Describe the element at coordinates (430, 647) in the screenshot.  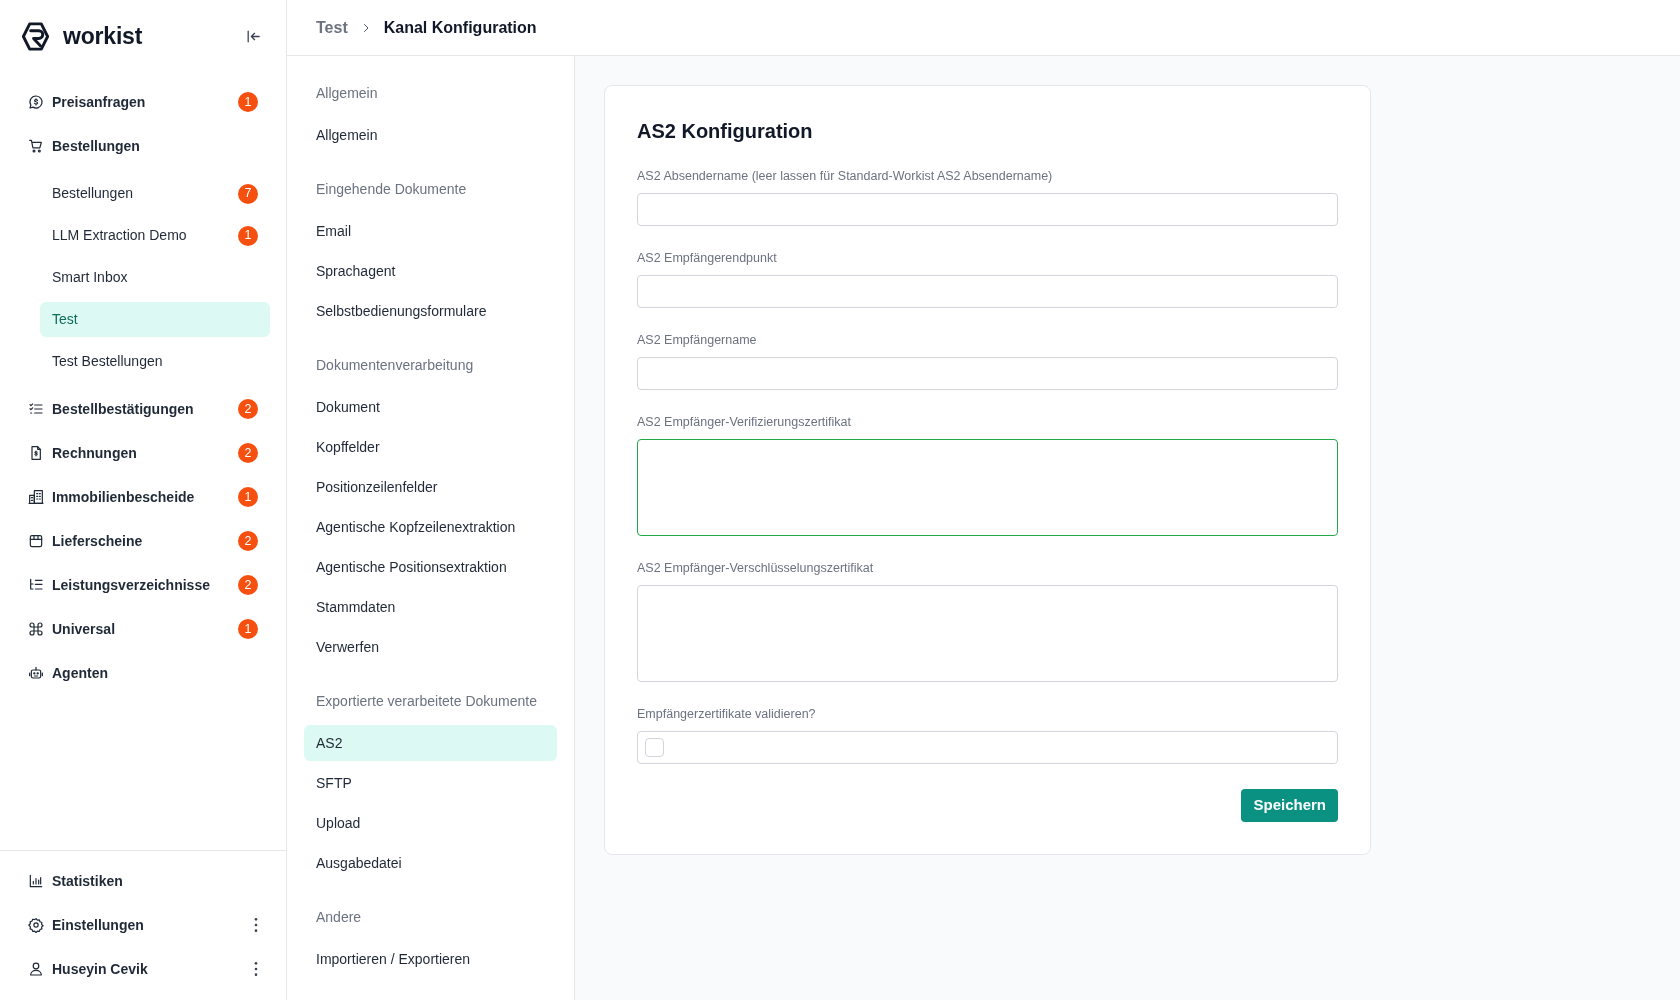
I see `settings-nav-item: Verwerfen` at that location.